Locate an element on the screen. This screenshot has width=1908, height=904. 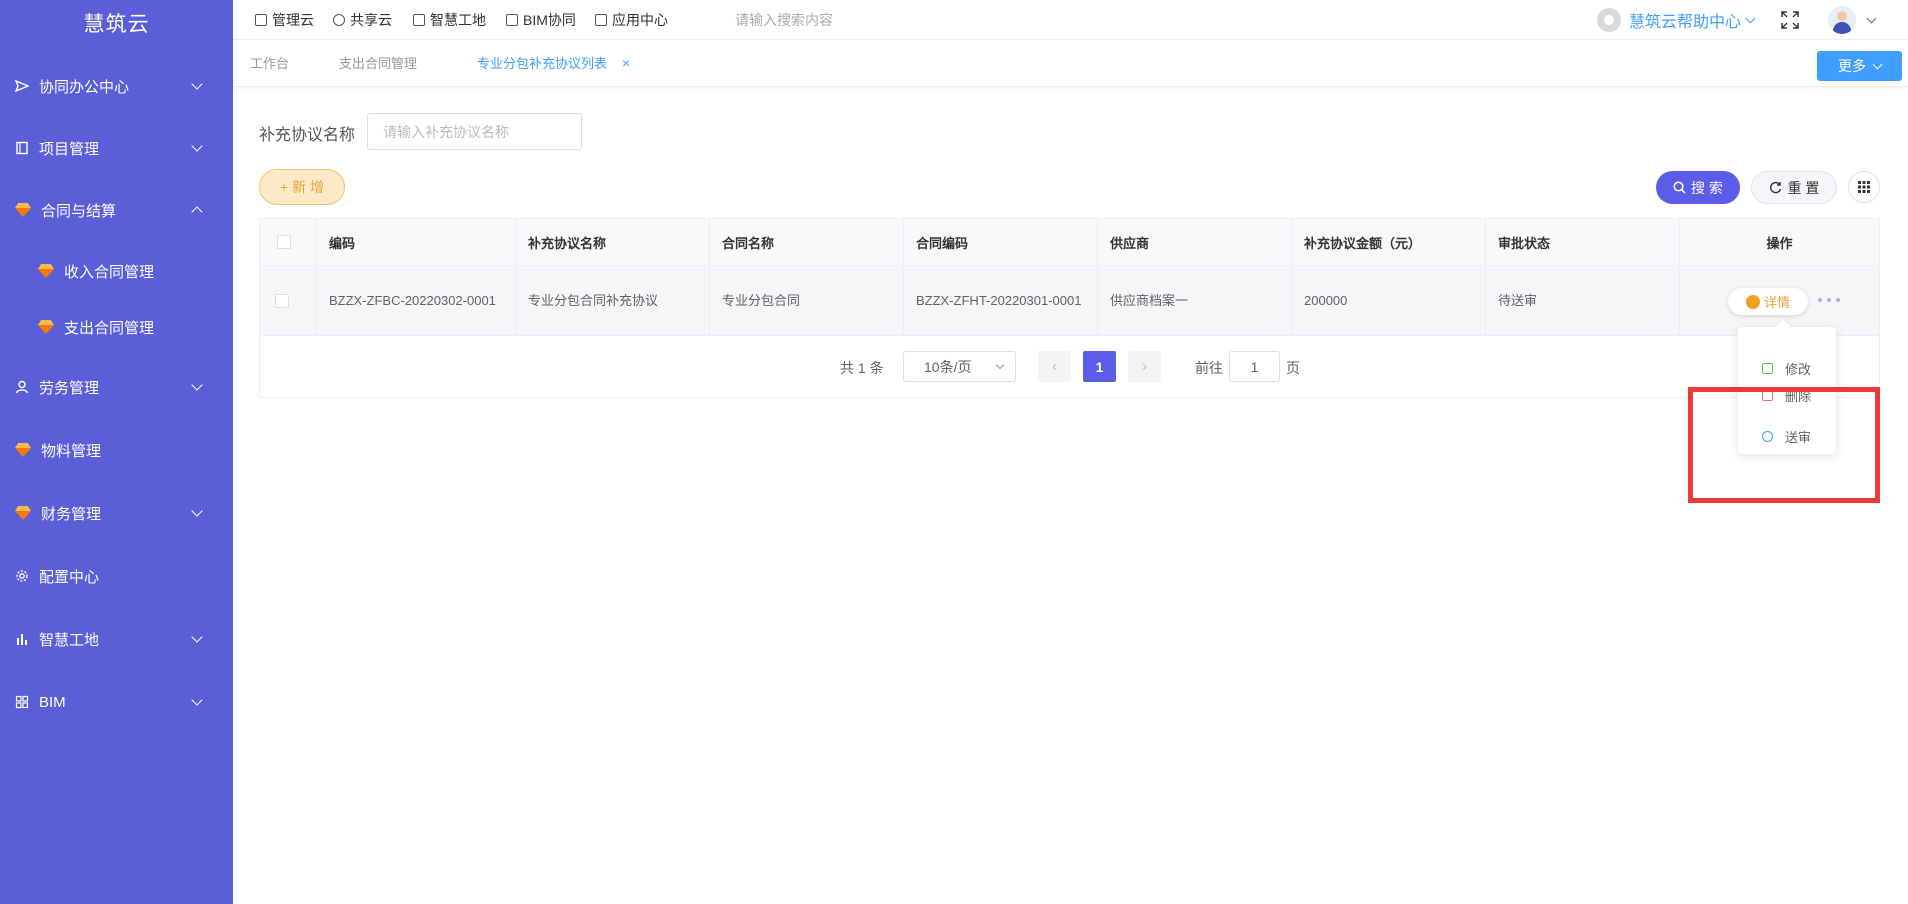
page-size-select: 10条/页 is located at coordinates (959, 366).